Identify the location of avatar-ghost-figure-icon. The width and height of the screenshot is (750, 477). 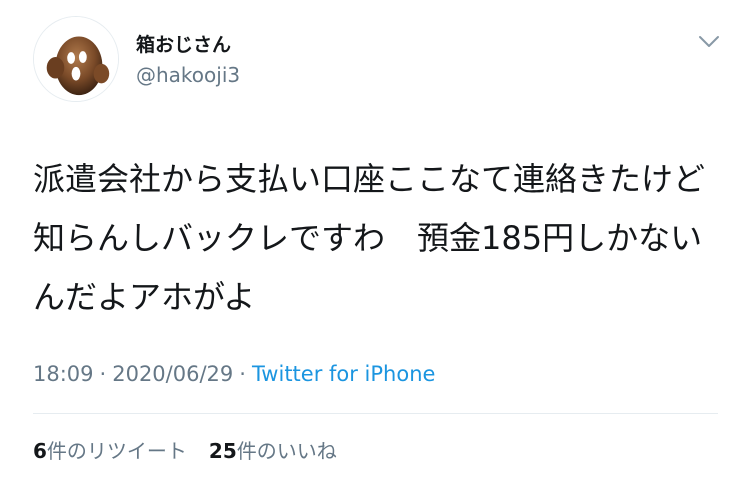
(76, 59).